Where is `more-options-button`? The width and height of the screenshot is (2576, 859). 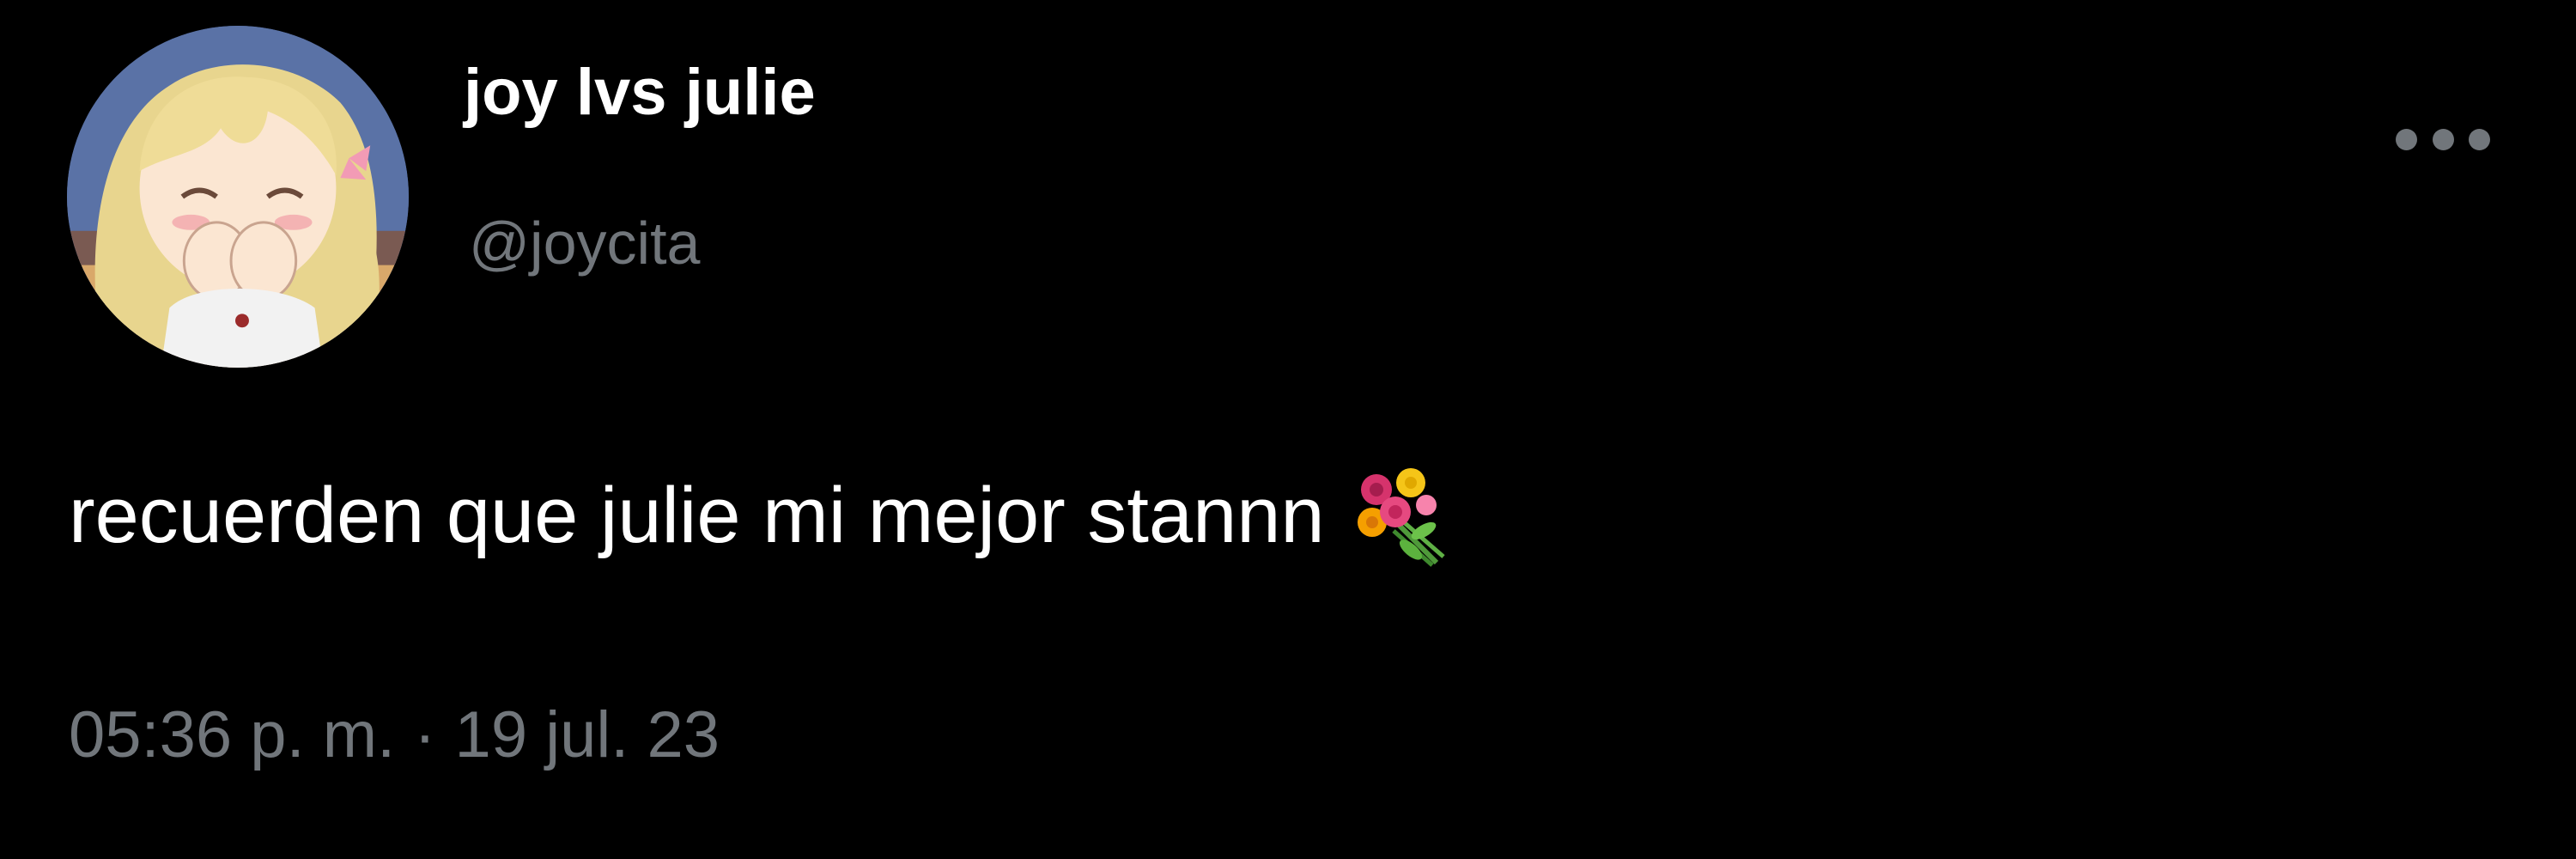
more-options-button is located at coordinates (2443, 139).